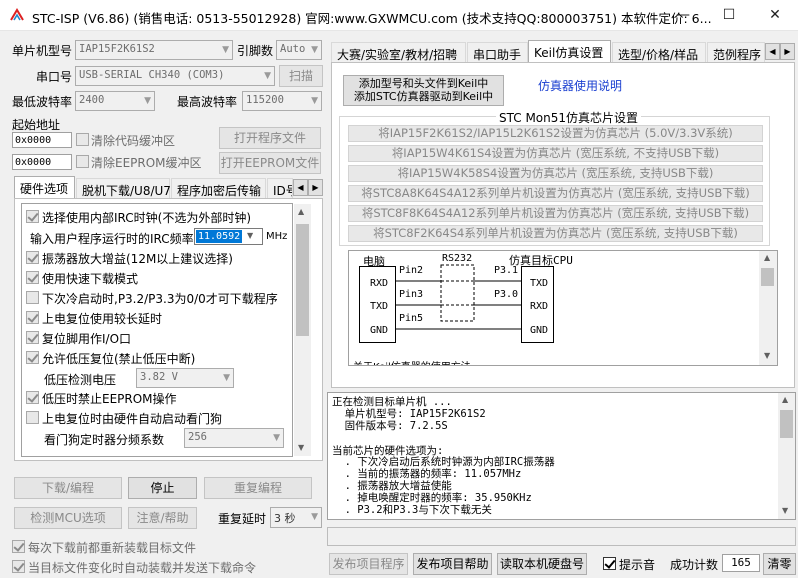 This screenshot has width=798, height=578. I want to click on auto-reload-on-change-checkbox, so click(18, 566).